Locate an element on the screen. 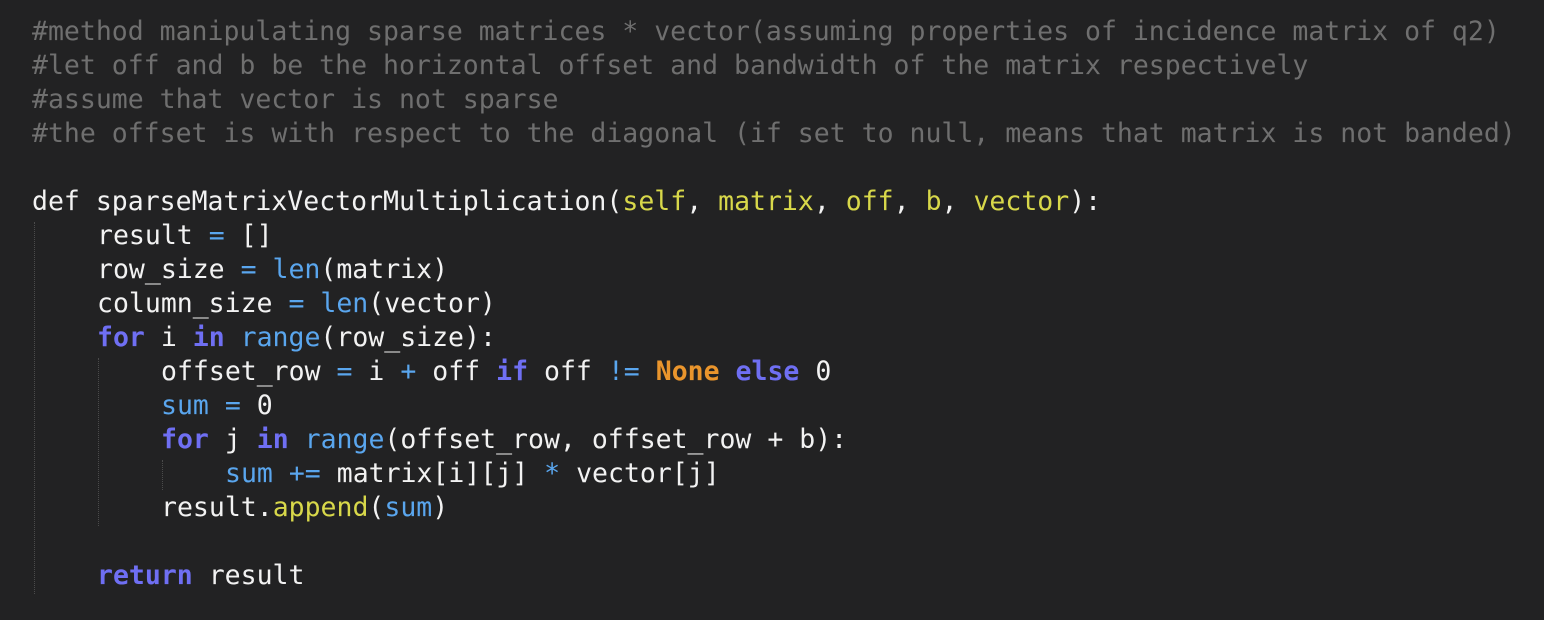  append-method: append is located at coordinates (320, 507).